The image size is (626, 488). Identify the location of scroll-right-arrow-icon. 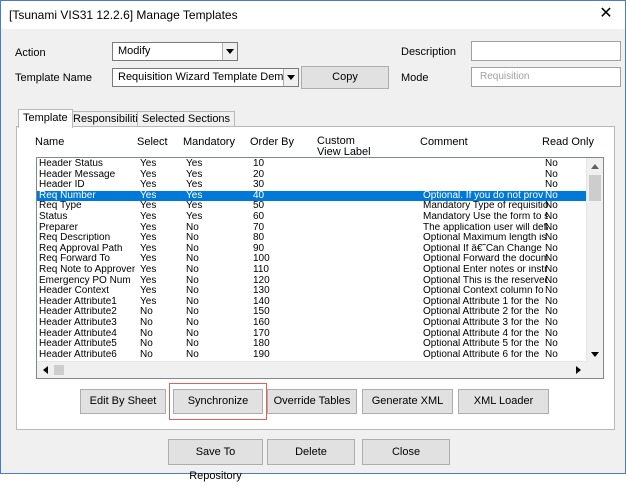
(578, 370).